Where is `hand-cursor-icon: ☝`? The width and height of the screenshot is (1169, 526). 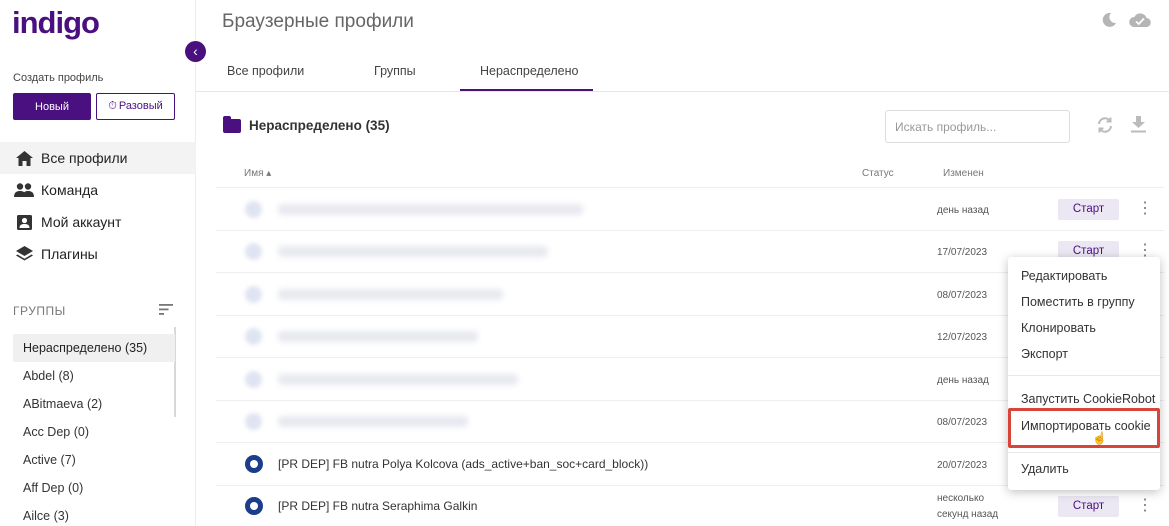 hand-cursor-icon: ☝ is located at coordinates (1099, 438).